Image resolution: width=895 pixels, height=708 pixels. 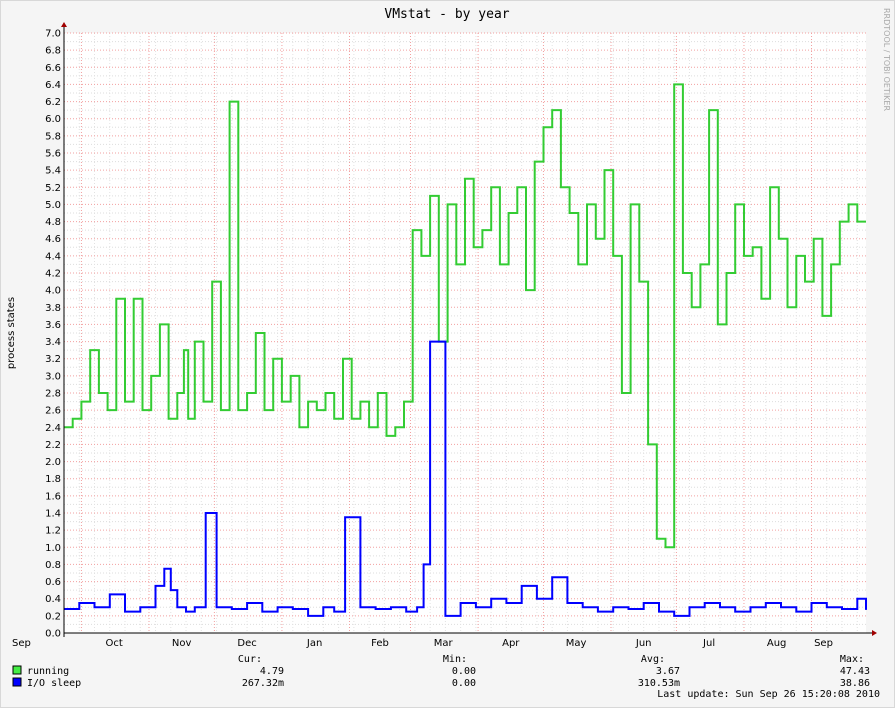 What do you see at coordinates (53, 325) in the screenshot?
I see `y-tick-label: 3.6` at bounding box center [53, 325].